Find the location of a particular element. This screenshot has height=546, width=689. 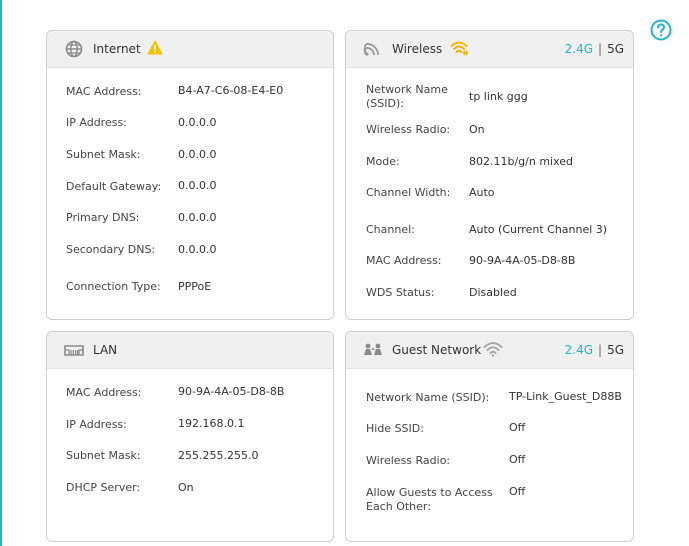

wireless-ssid-value: tp link ggg is located at coordinates (498, 96).